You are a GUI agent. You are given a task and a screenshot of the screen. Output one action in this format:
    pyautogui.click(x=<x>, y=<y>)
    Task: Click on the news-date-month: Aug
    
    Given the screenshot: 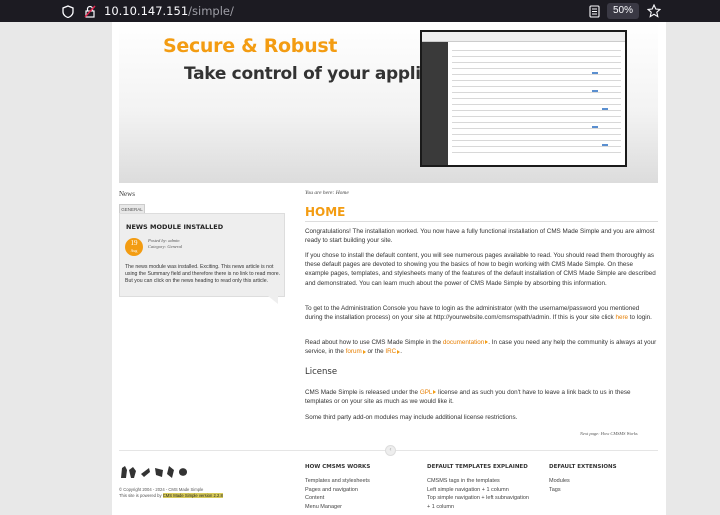 What is the action you would take?
    pyautogui.click(x=134, y=250)
    